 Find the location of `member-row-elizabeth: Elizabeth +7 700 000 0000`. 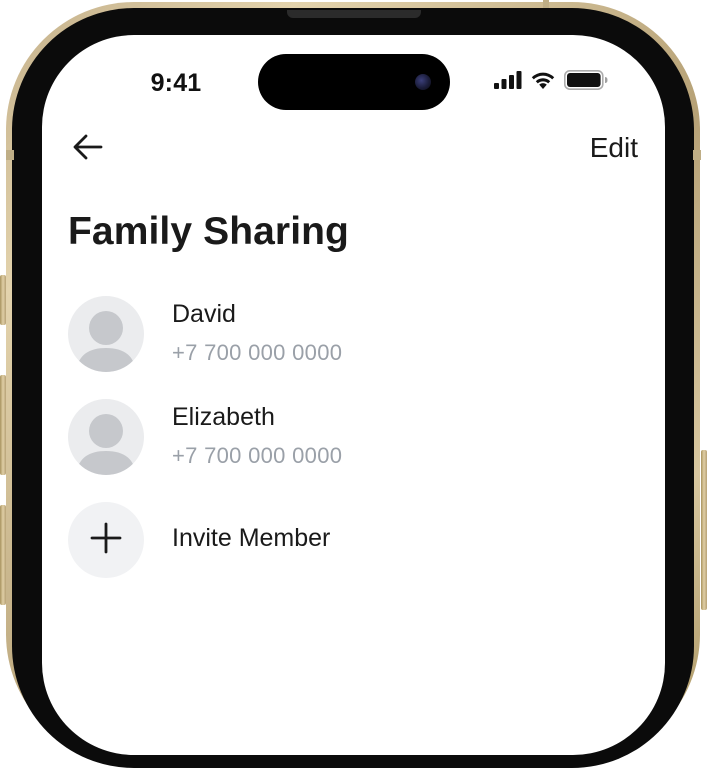

member-row-elizabeth: Elizabeth +7 700 000 0000 is located at coordinates (348, 438).